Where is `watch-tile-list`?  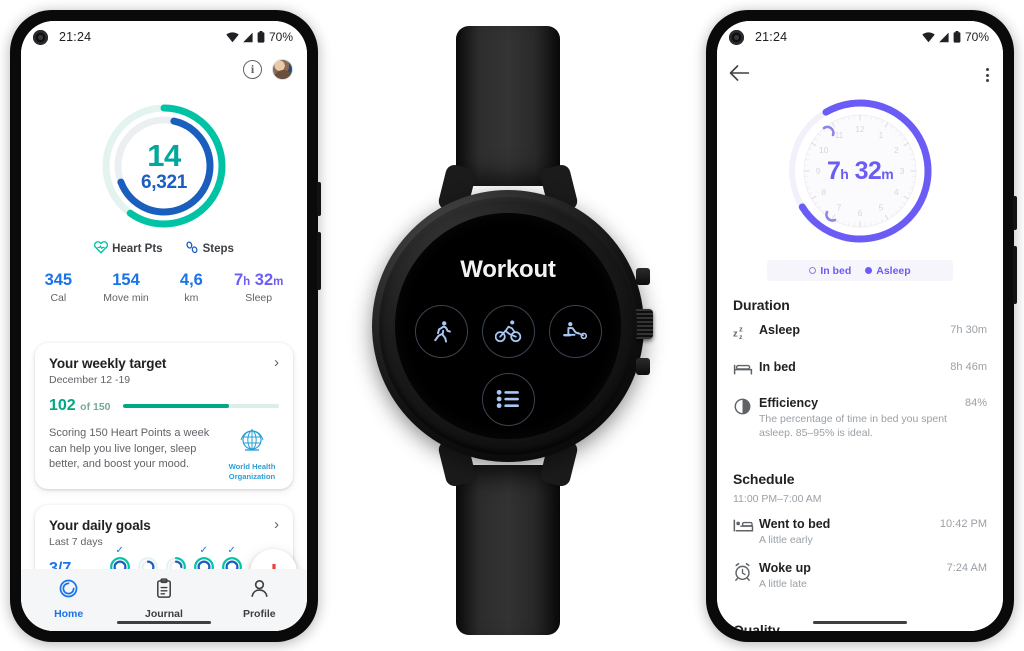 watch-tile-list is located at coordinates (508, 399).